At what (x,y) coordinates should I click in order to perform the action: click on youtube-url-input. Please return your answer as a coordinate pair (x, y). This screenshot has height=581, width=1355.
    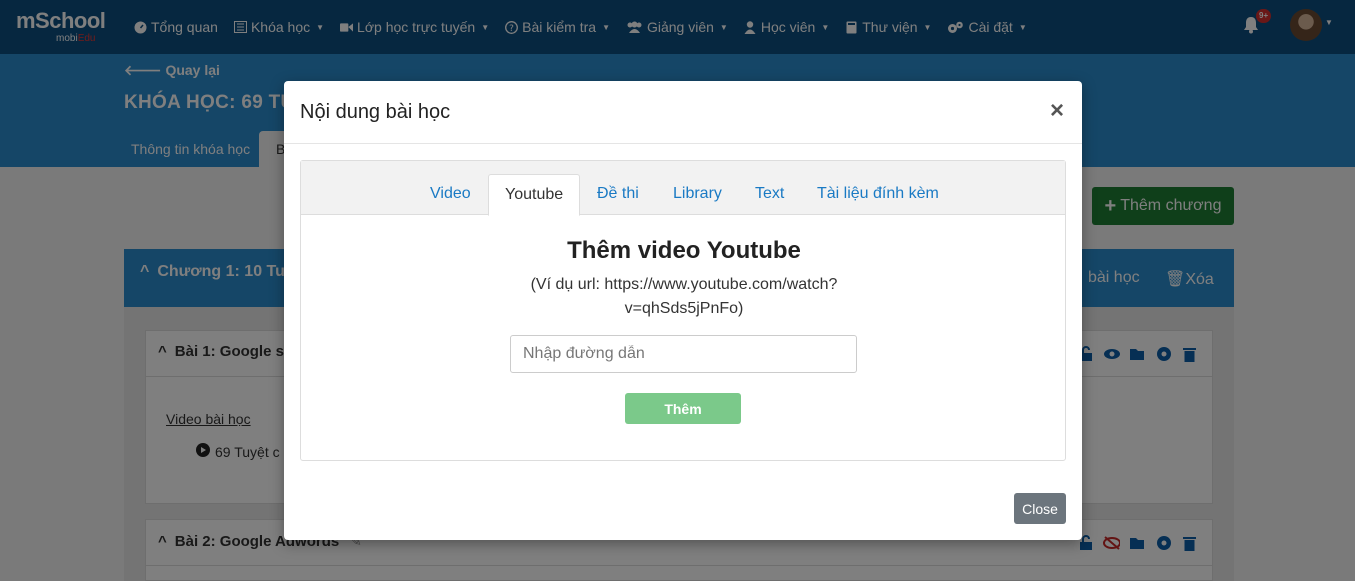
    Looking at the image, I should click on (683, 354).